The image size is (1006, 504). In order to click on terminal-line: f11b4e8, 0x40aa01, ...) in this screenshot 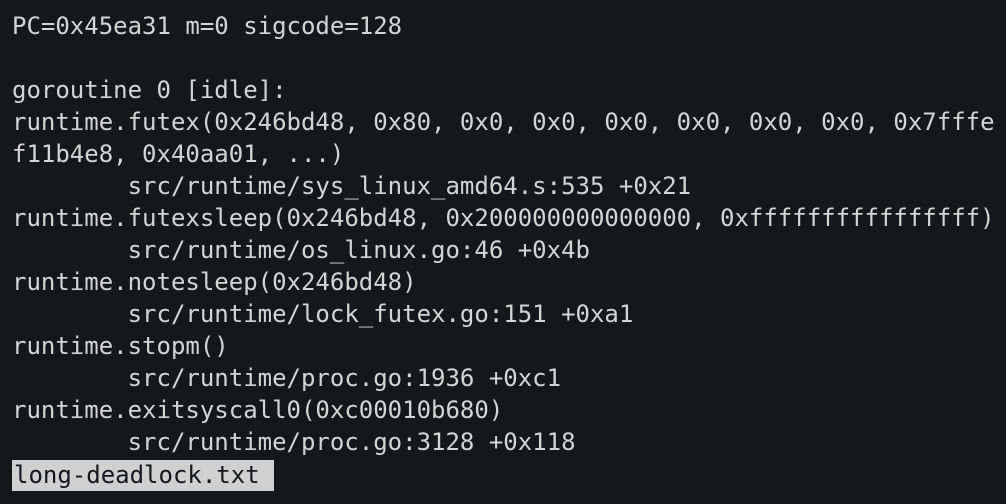, I will do `click(178, 154)`.